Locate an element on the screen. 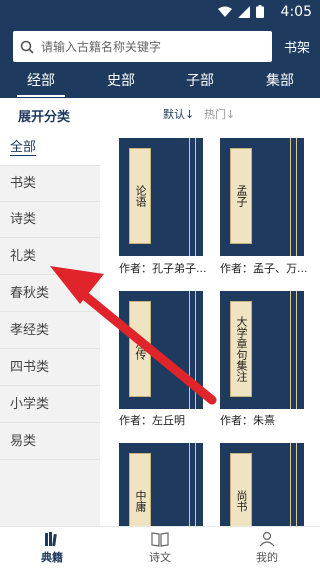  sidebar-item-label: 诗类 is located at coordinates (23, 219).